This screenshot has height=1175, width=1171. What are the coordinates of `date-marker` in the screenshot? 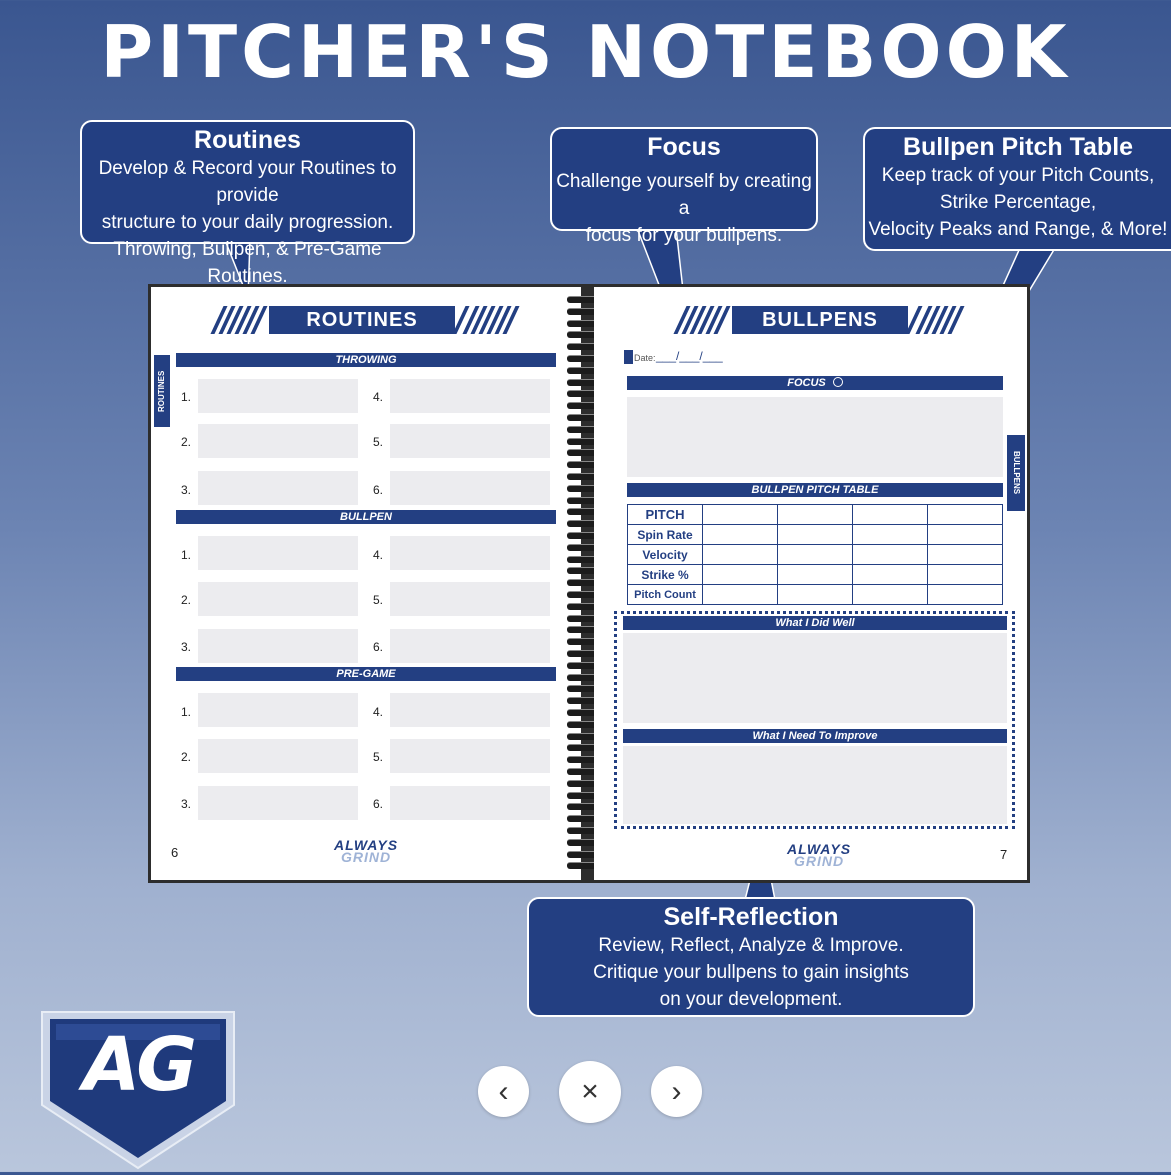 It's located at (628, 357).